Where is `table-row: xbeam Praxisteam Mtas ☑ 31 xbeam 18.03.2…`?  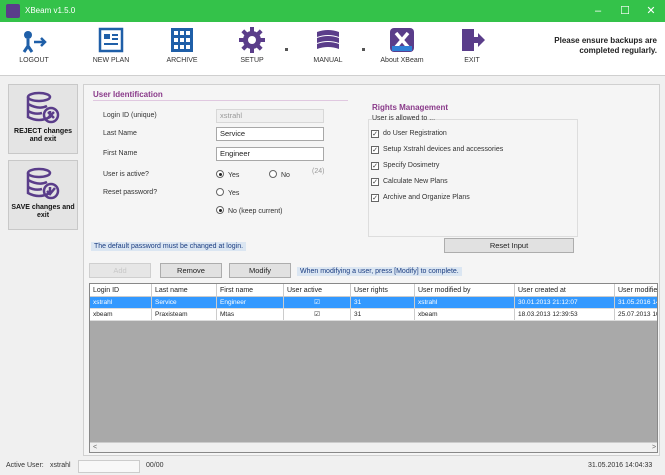
table-row: xbeam Praxisteam Mtas ☑ 31 xbeam 18.03.2… is located at coordinates (373, 315).